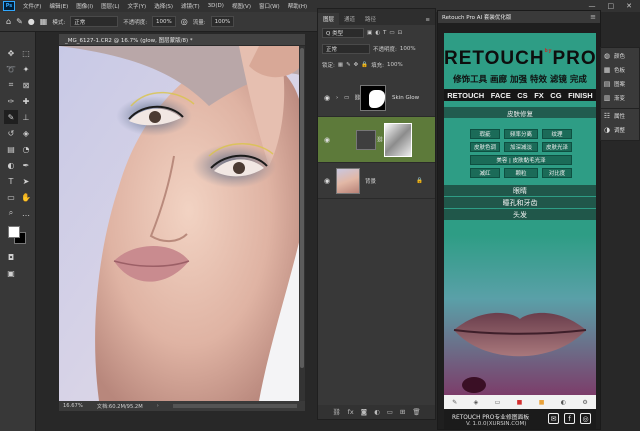  What do you see at coordinates (402, 412) in the screenshot?
I see `new-layer-icon: ⊞` at bounding box center [402, 412].